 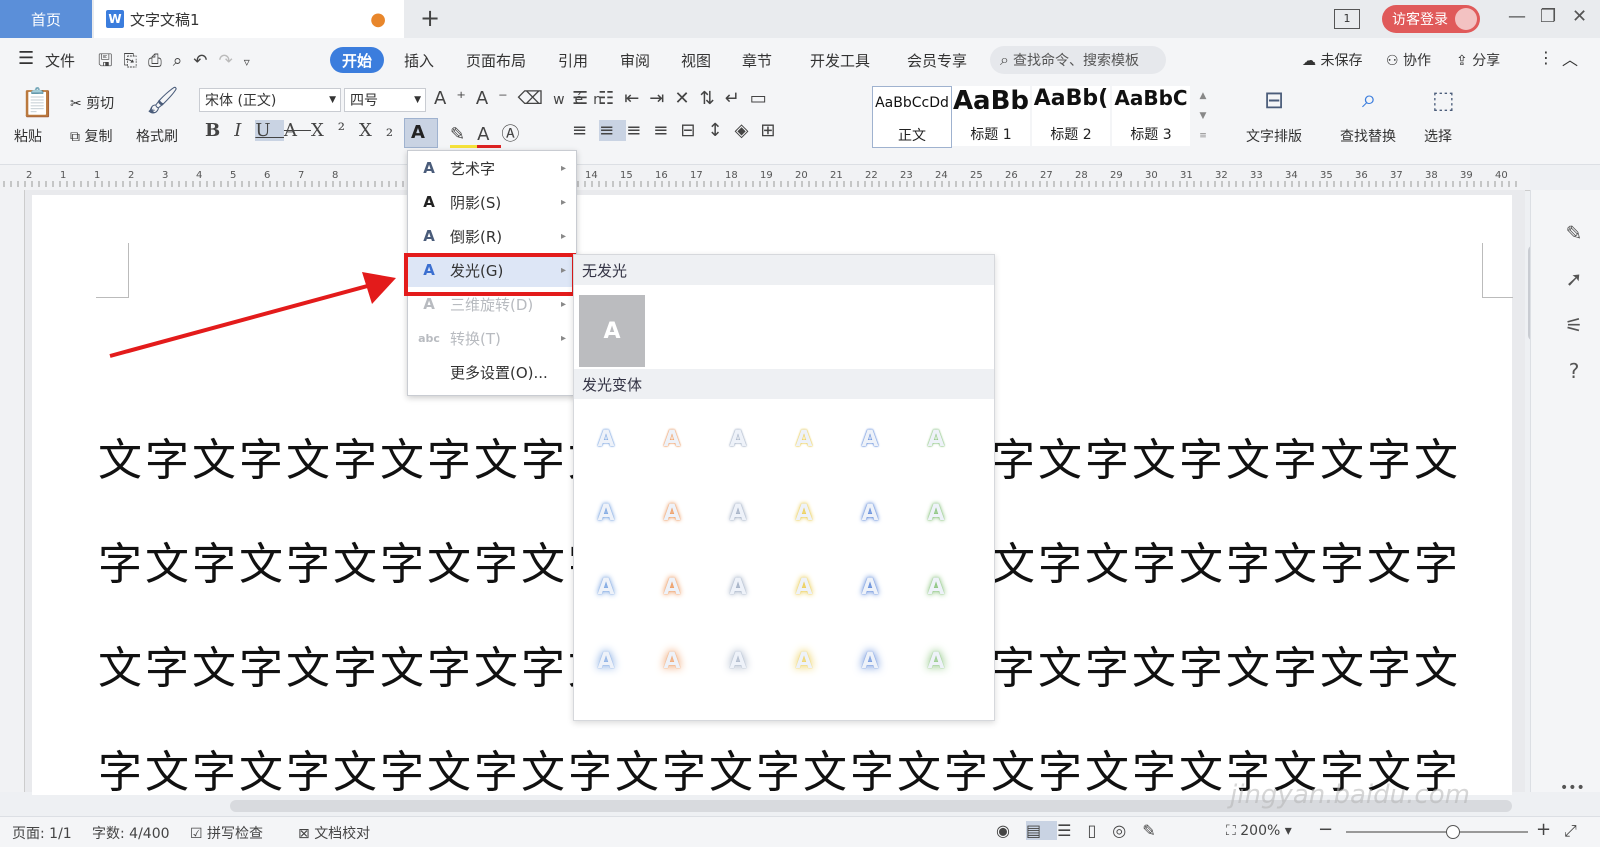 I want to click on tab-references: 引用, so click(x=573, y=60).